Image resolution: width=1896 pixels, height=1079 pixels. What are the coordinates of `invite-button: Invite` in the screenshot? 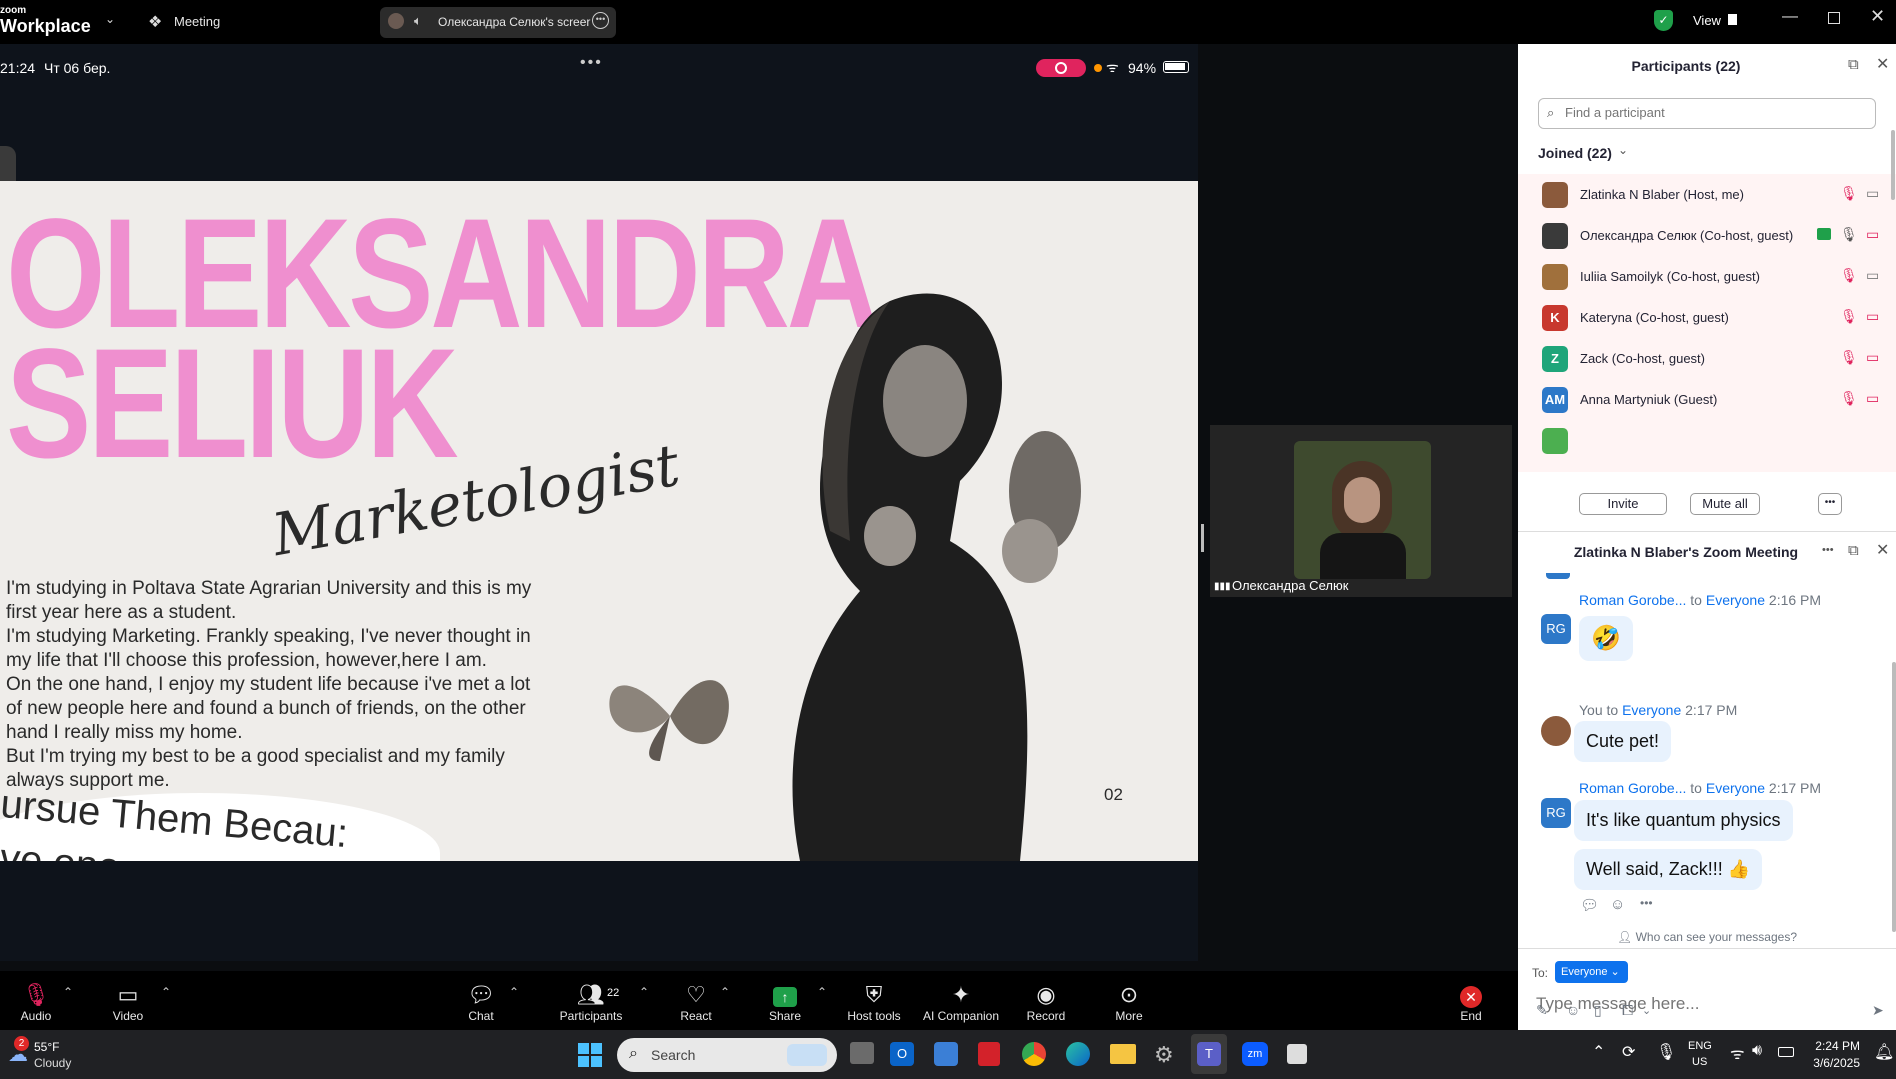 It's located at (1623, 504).